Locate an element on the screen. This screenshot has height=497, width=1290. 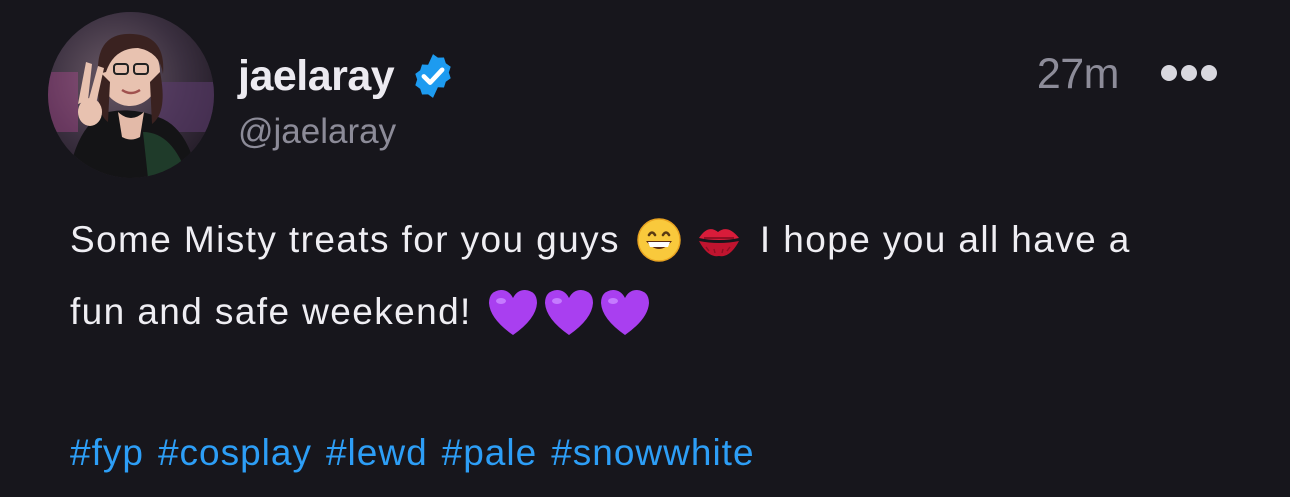
hashtag-link: #snowwhite is located at coordinates (652, 453).